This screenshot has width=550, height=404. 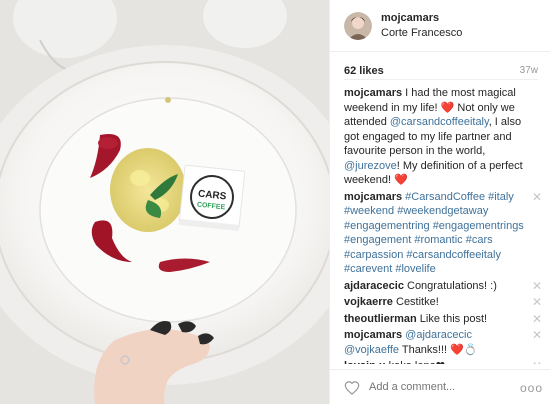 I want to click on post-header: mojcamars Corte Francesco, so click(x=440, y=26).